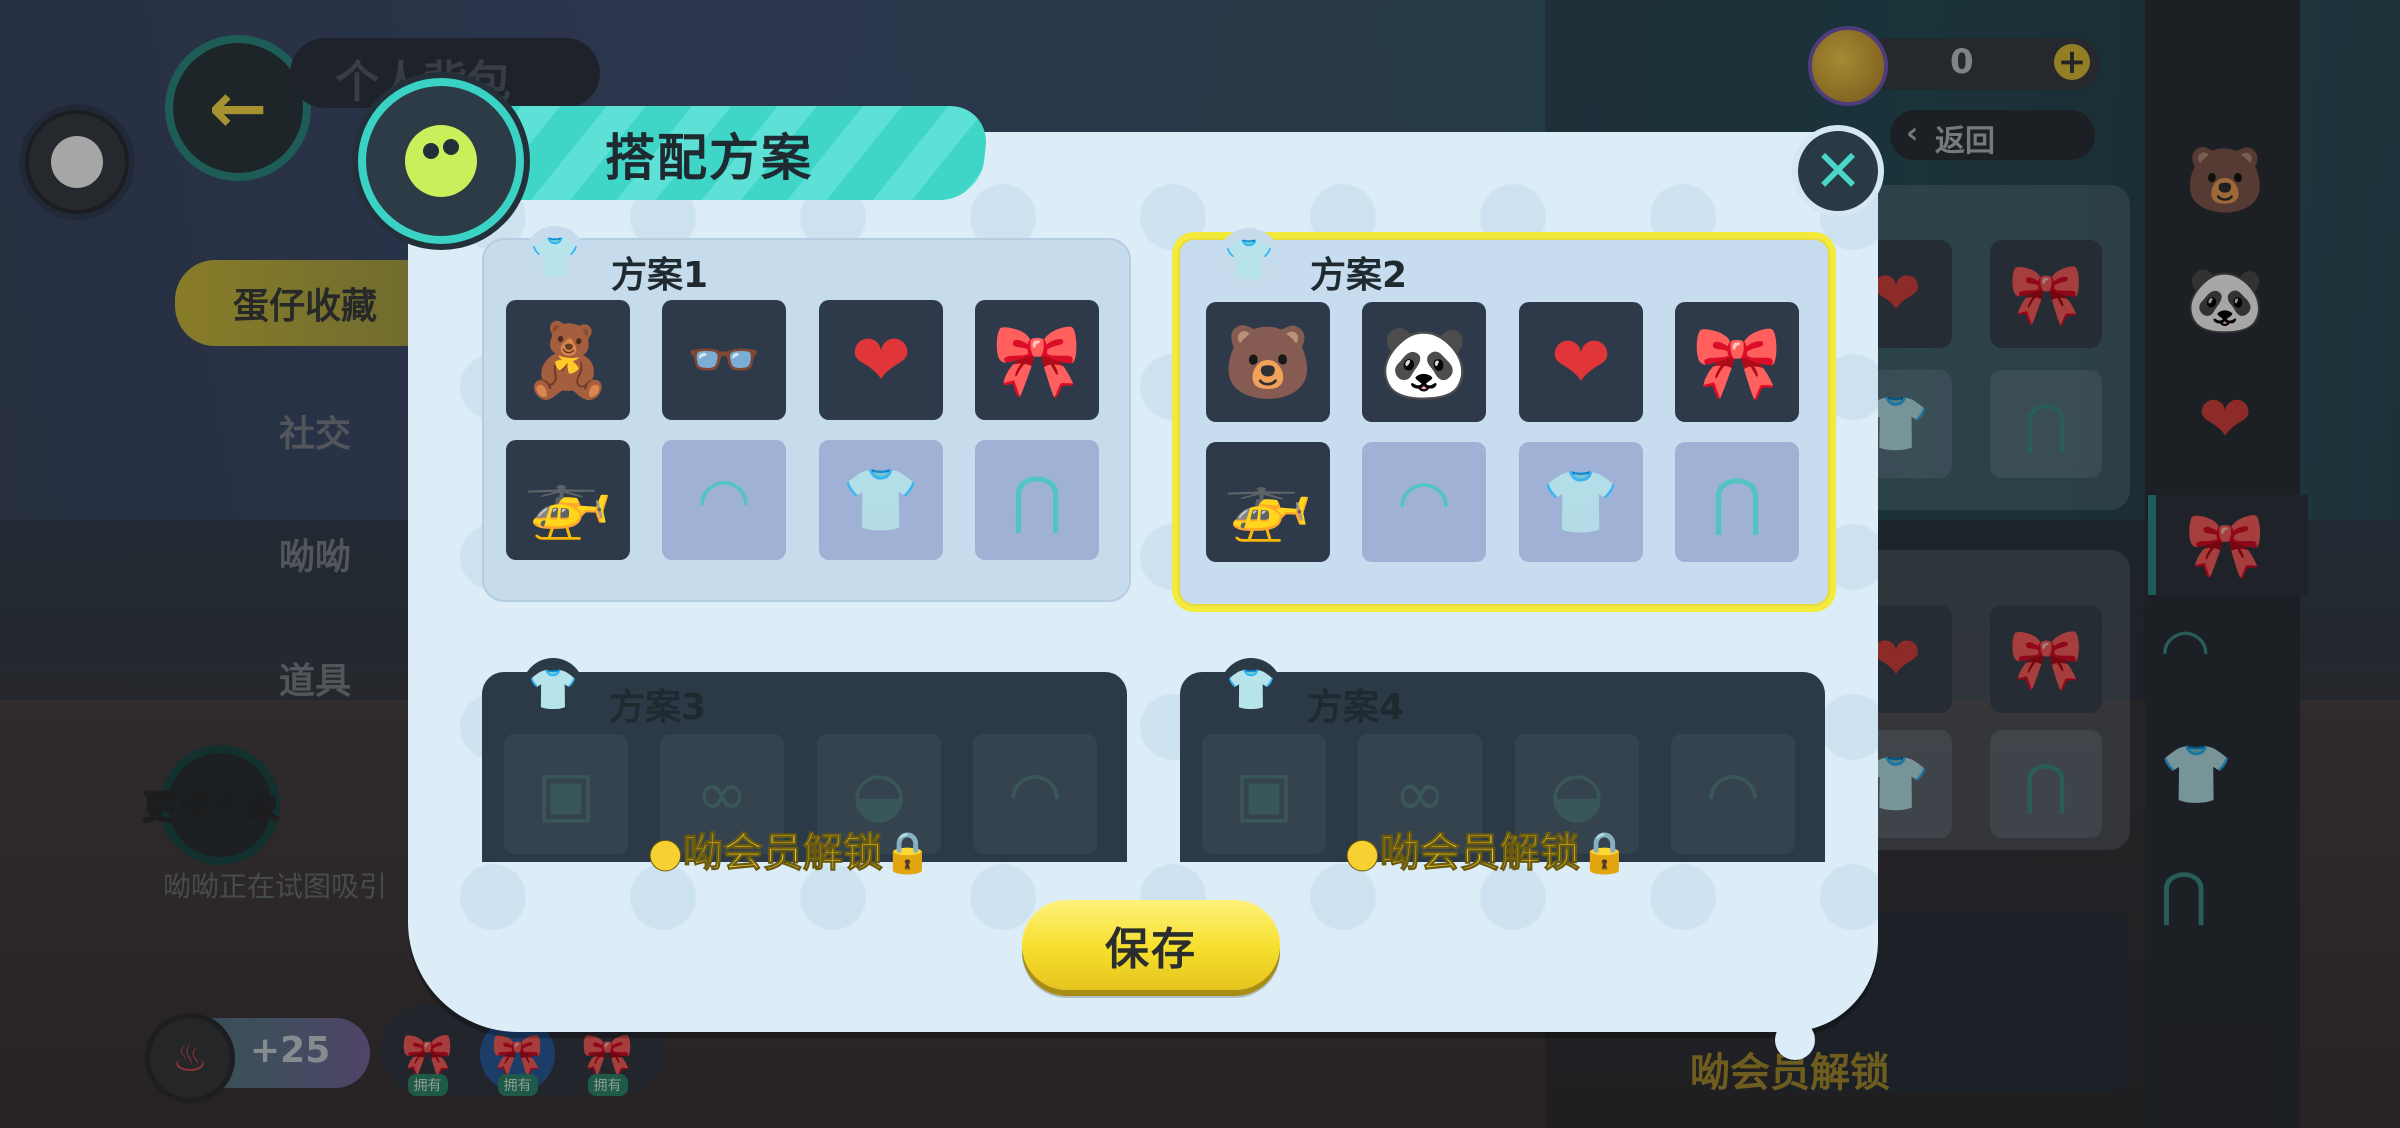  I want to click on glasses-icon: 👓, so click(724, 360).